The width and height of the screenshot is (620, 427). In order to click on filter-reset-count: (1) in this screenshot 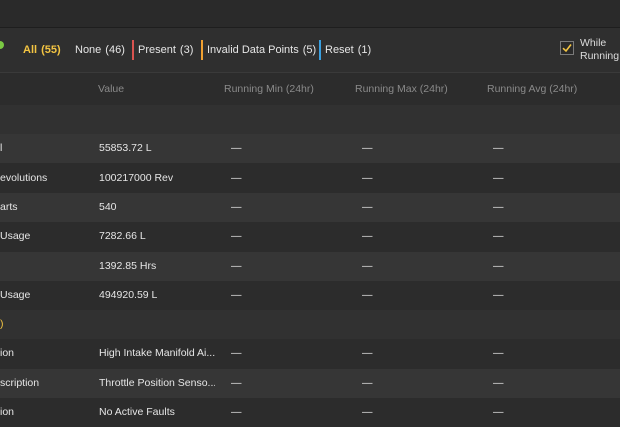, I will do `click(364, 50)`.